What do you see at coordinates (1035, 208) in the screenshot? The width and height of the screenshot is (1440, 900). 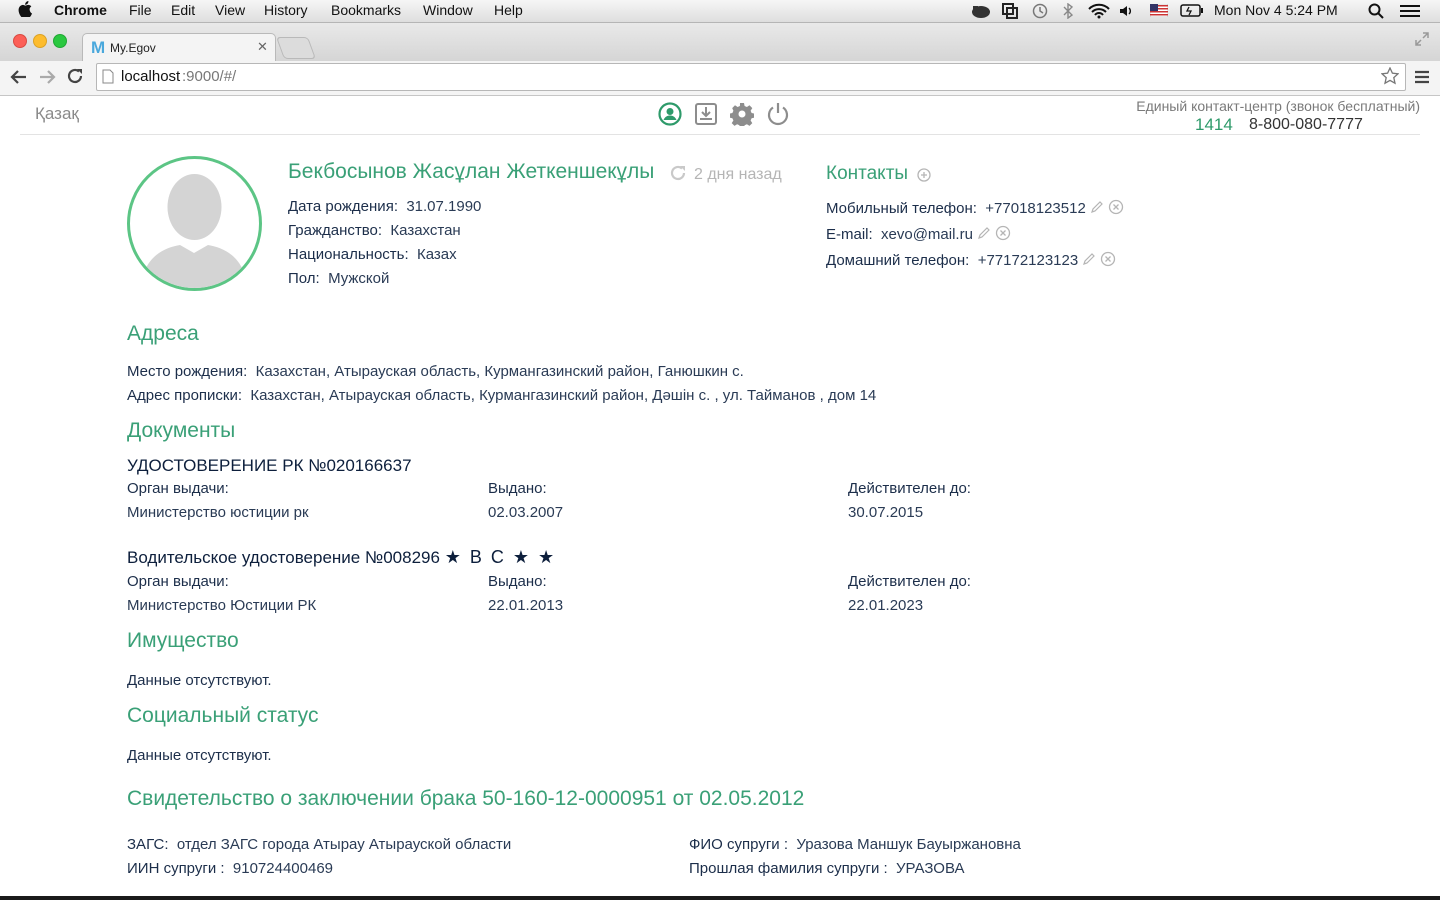 I see `field-value: +77018123512` at bounding box center [1035, 208].